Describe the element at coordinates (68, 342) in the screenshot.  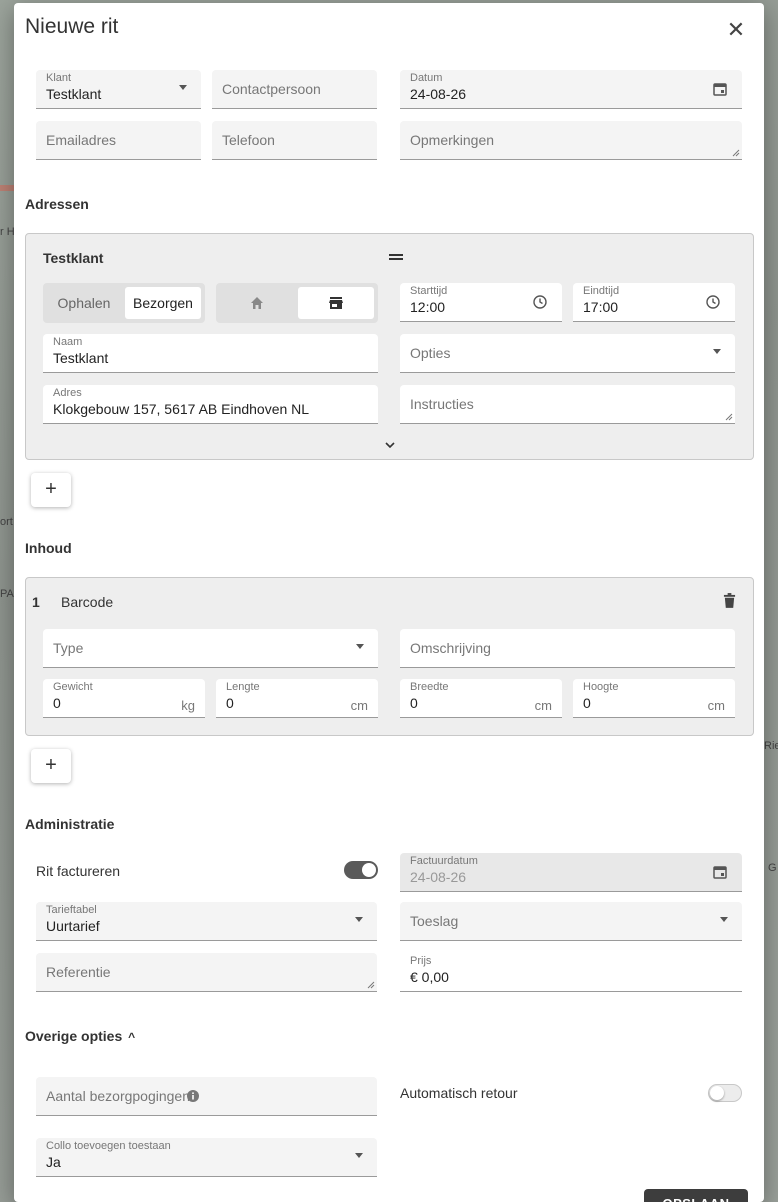
I see `naam-label: Naam` at that location.